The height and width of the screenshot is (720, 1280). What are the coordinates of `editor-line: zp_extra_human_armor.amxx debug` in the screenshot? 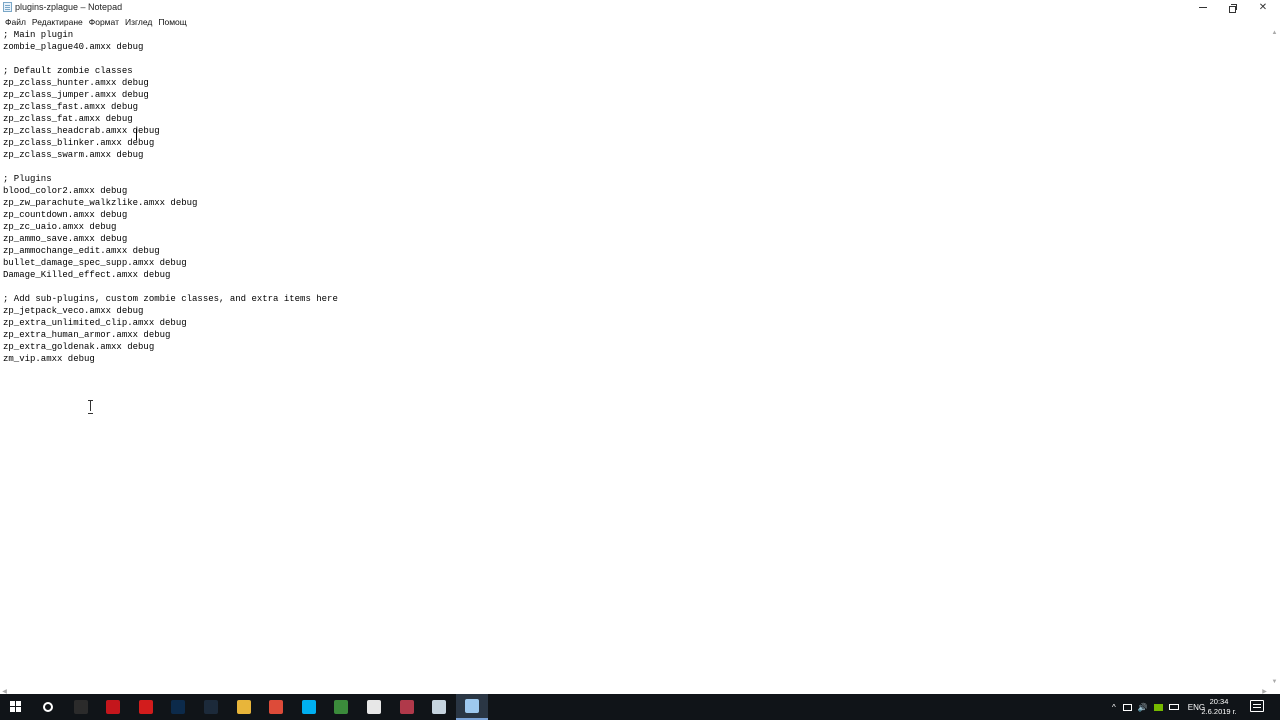 It's located at (170, 335).